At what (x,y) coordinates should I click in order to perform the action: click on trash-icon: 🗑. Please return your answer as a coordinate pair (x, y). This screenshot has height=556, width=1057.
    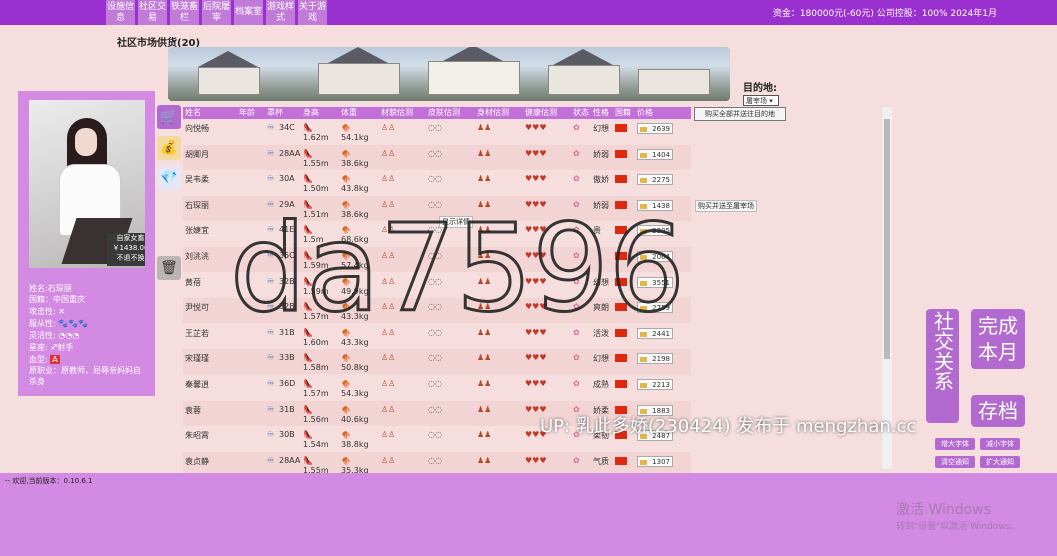
    Looking at the image, I should click on (169, 268).